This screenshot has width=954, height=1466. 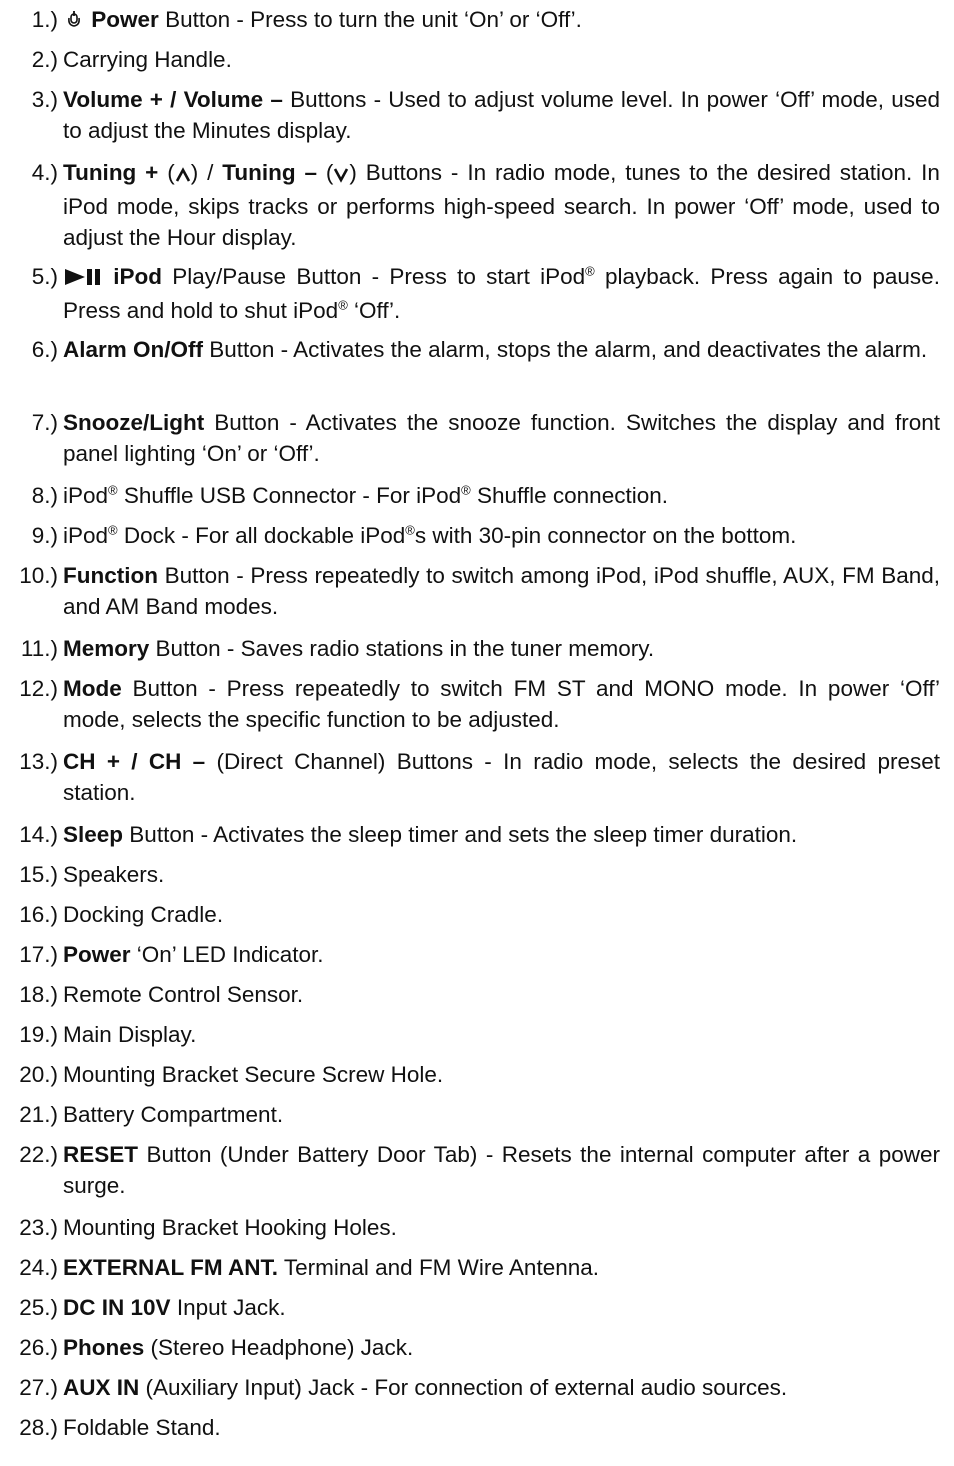 What do you see at coordinates (38, 575) in the screenshot?
I see `item-number: 10.)` at bounding box center [38, 575].